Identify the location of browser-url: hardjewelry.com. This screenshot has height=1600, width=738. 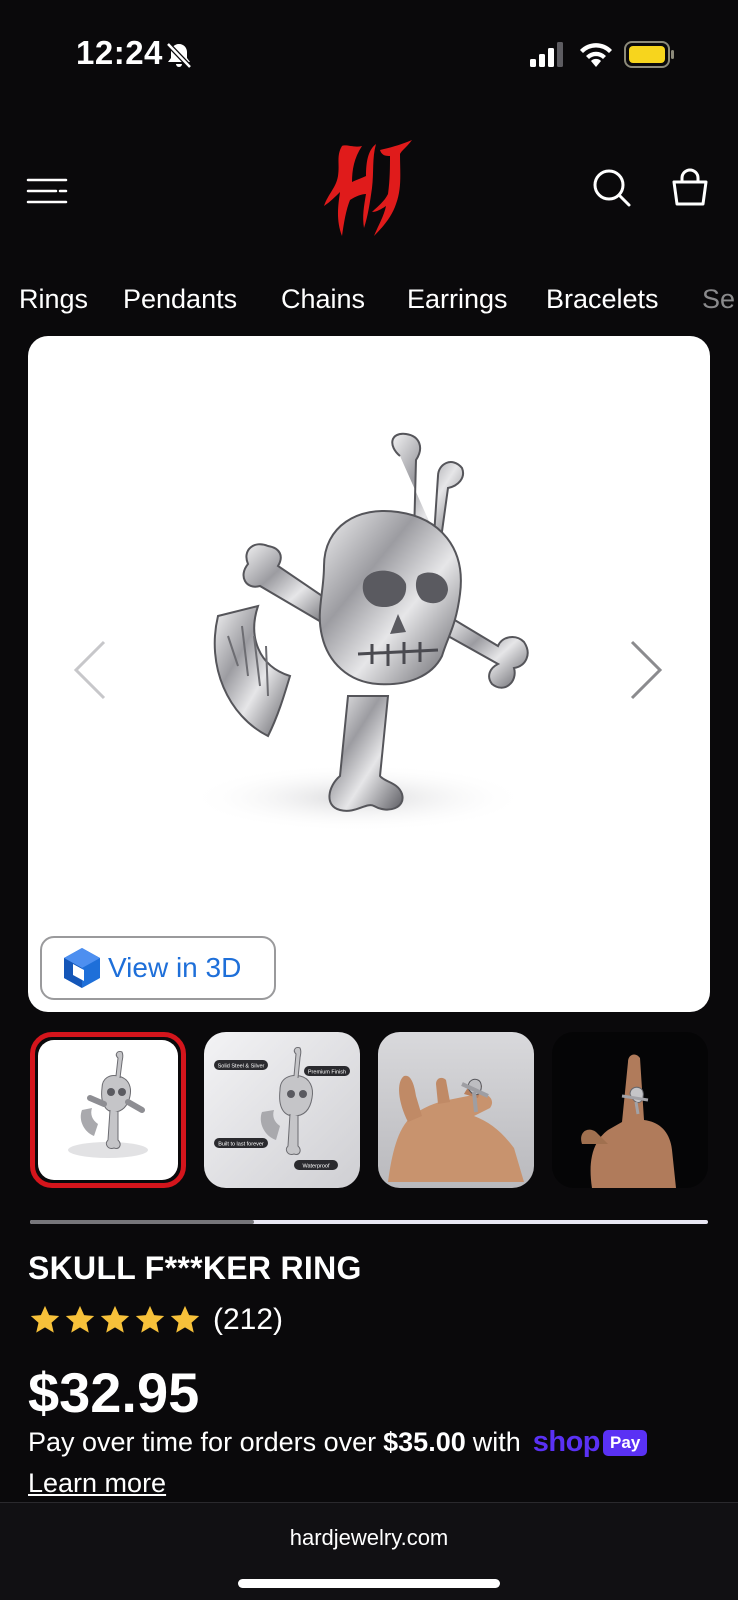
(369, 1538).